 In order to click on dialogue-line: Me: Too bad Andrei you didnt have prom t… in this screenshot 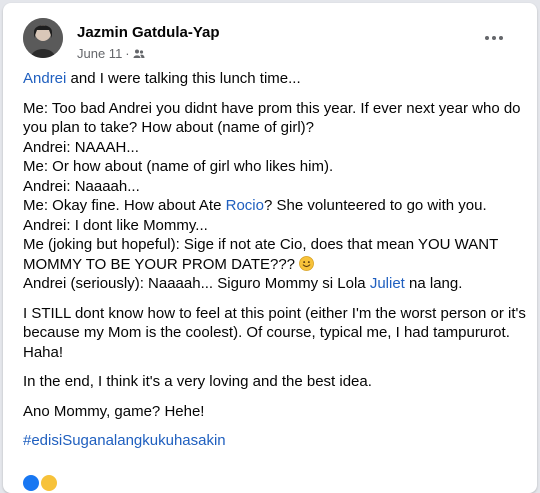, I will do `click(272, 118)`.